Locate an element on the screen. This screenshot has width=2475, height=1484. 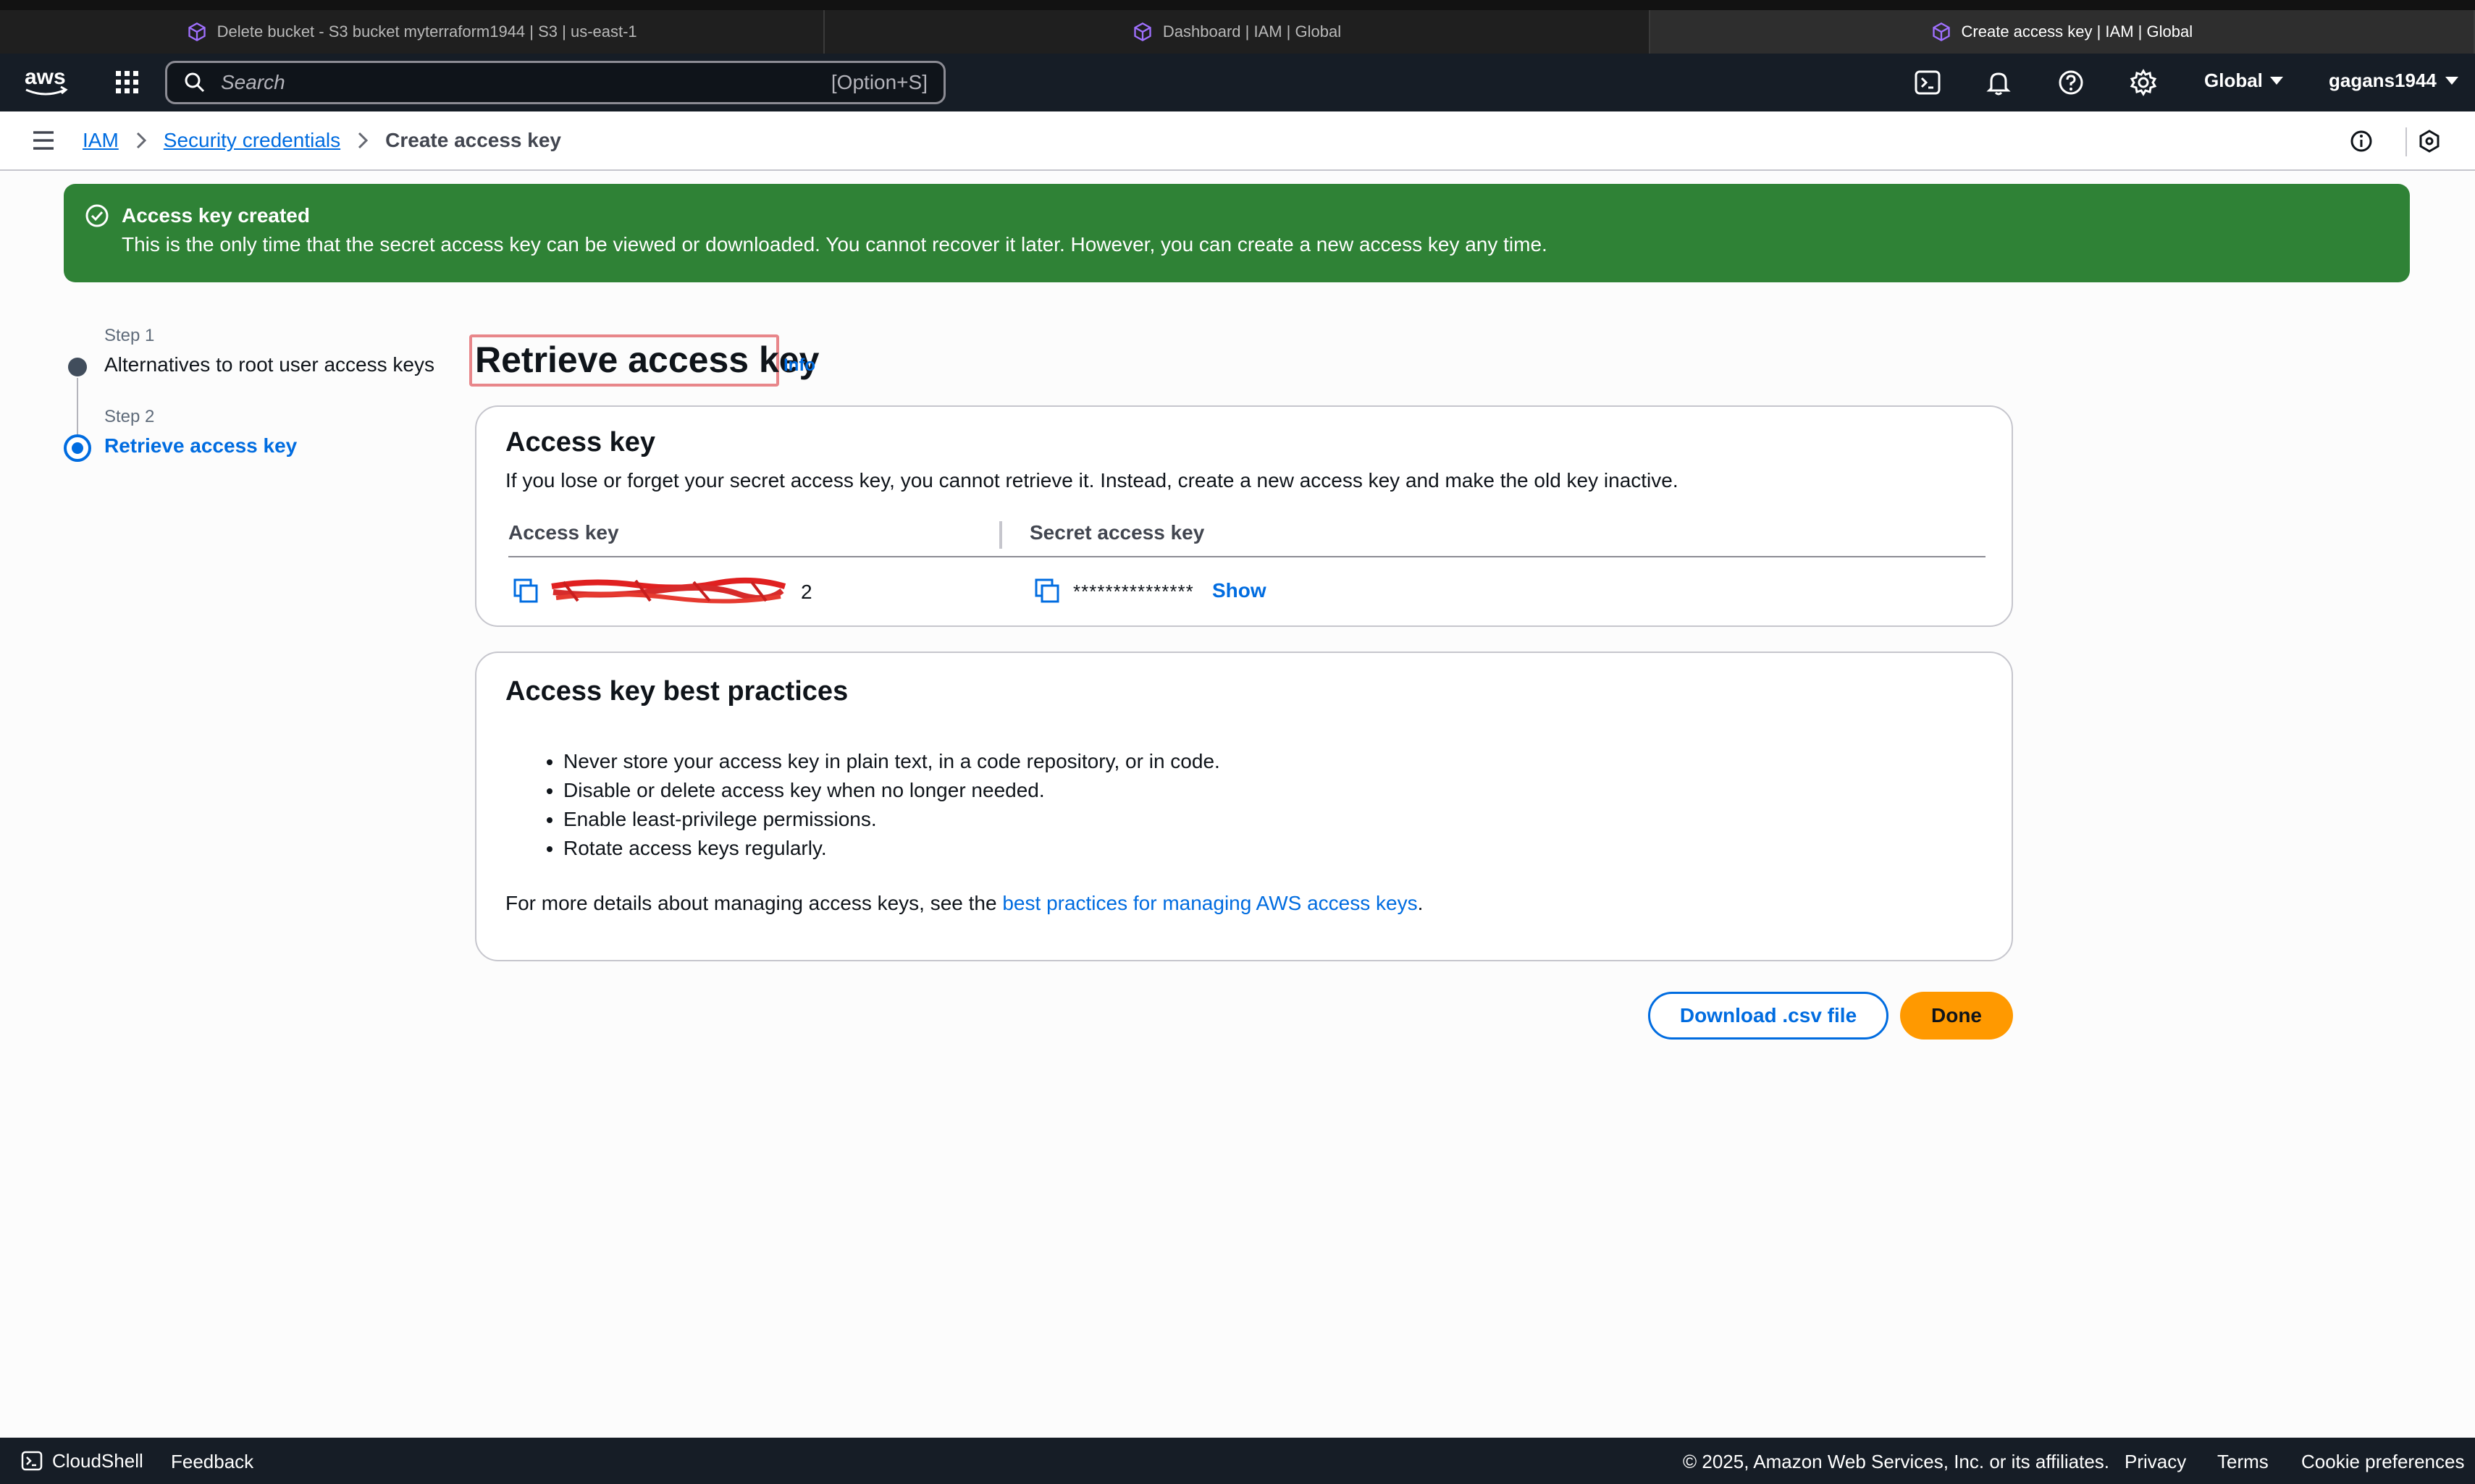
column-header-access-key: Access key is located at coordinates (563, 532).